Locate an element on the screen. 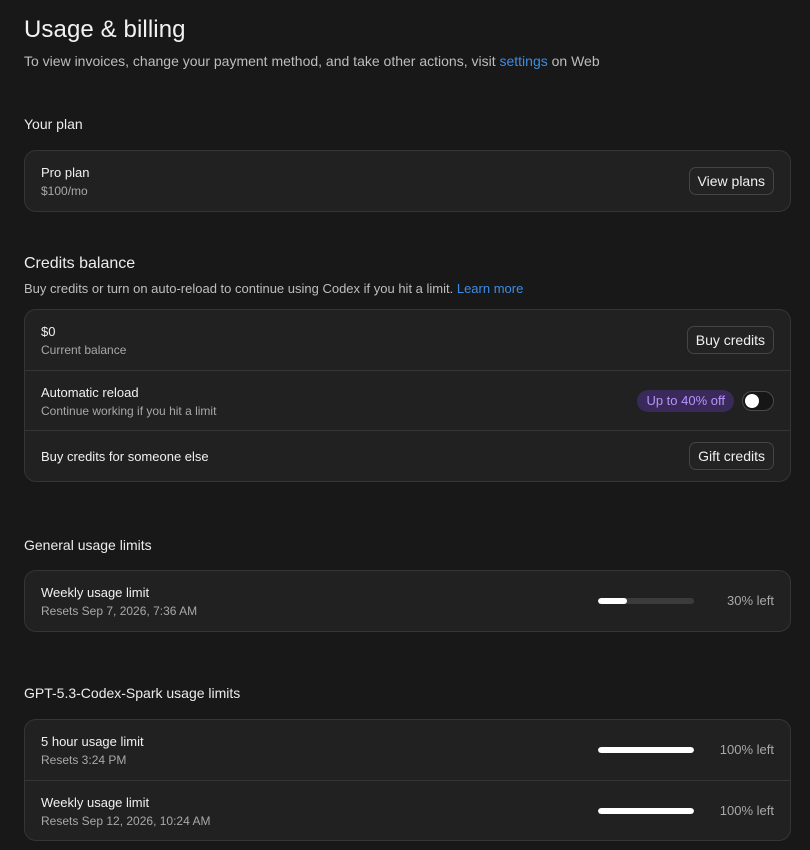 The width and height of the screenshot is (810, 850). limit-reset: Resets 3:24 PM is located at coordinates (84, 760).